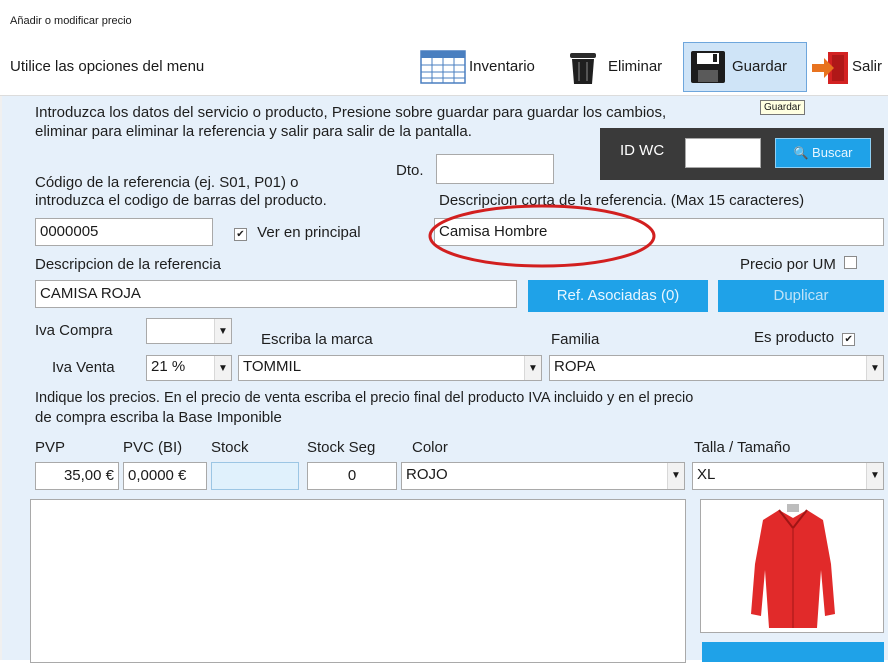  I want to click on talla-select: XL ▼, so click(788, 476).